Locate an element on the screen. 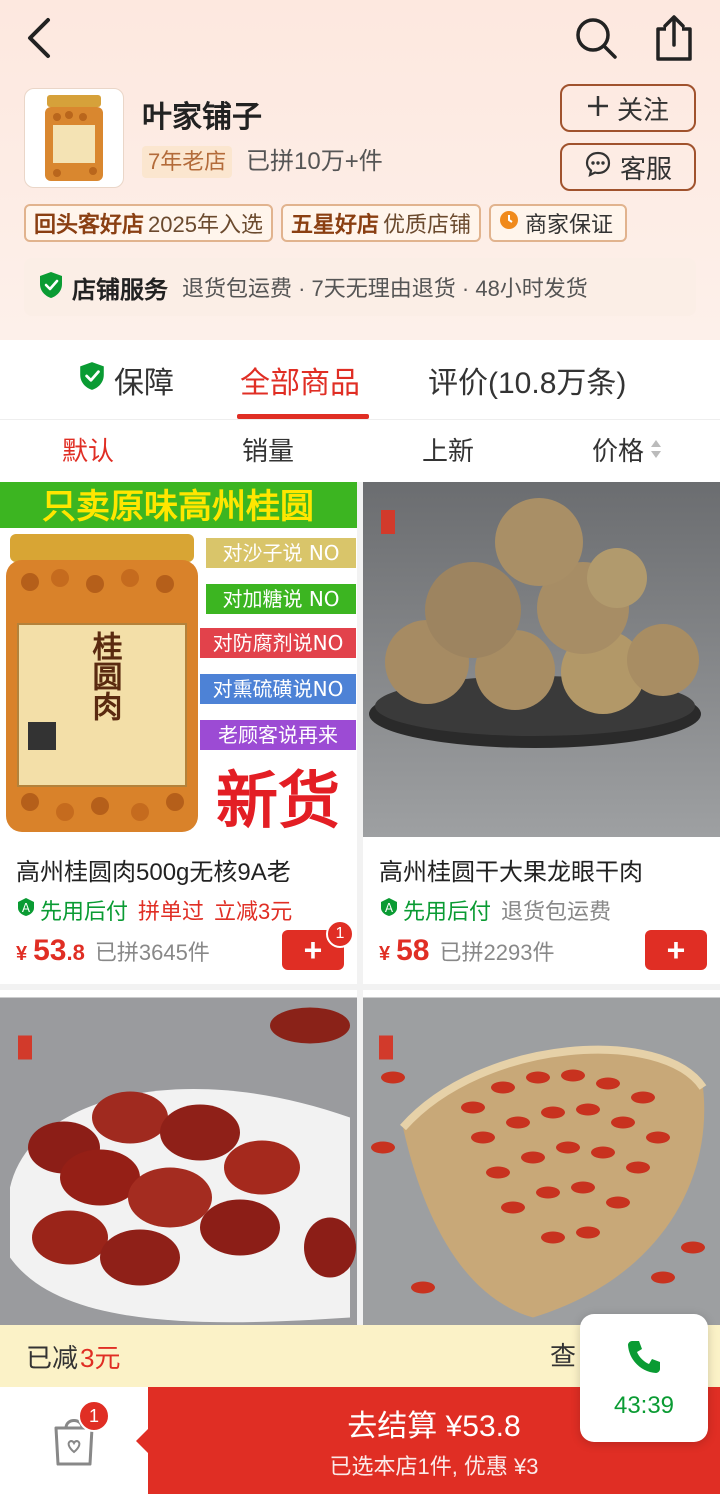 This screenshot has height=1494, width=720. jar-label-text: 桂圆肉 is located at coordinates (105, 676).